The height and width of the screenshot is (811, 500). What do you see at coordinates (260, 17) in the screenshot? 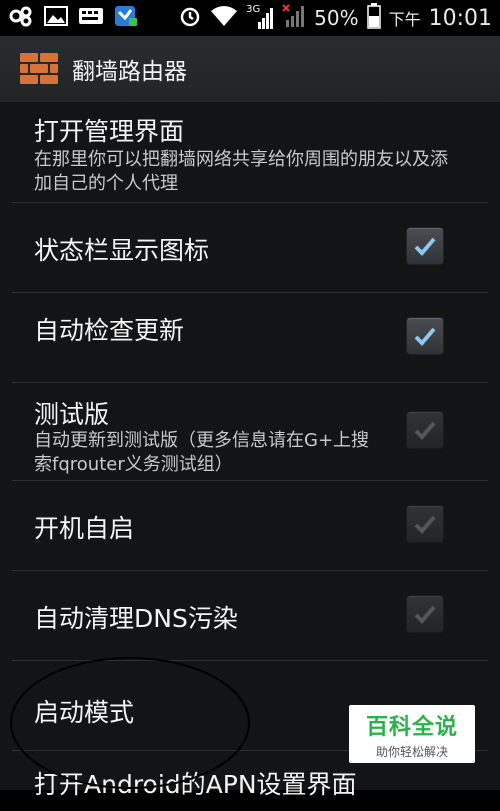
I see `3g-signal-icon: 3G` at bounding box center [260, 17].